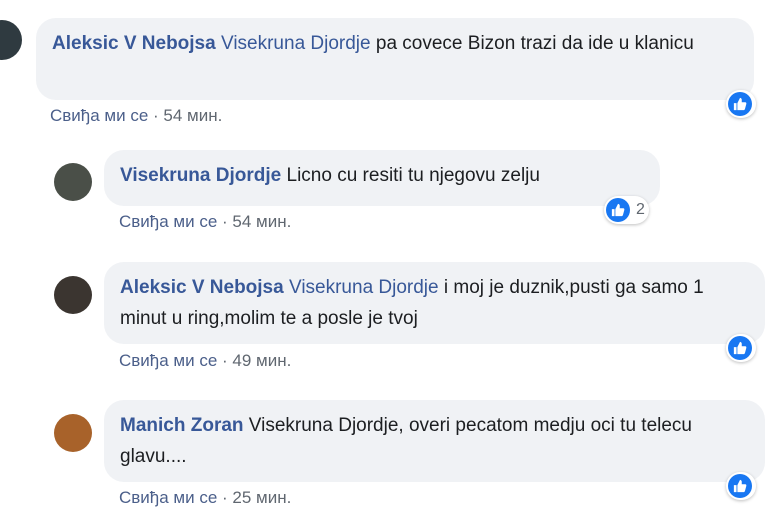 The width and height of the screenshot is (765, 510). I want to click on reaction-count: 2, so click(640, 209).